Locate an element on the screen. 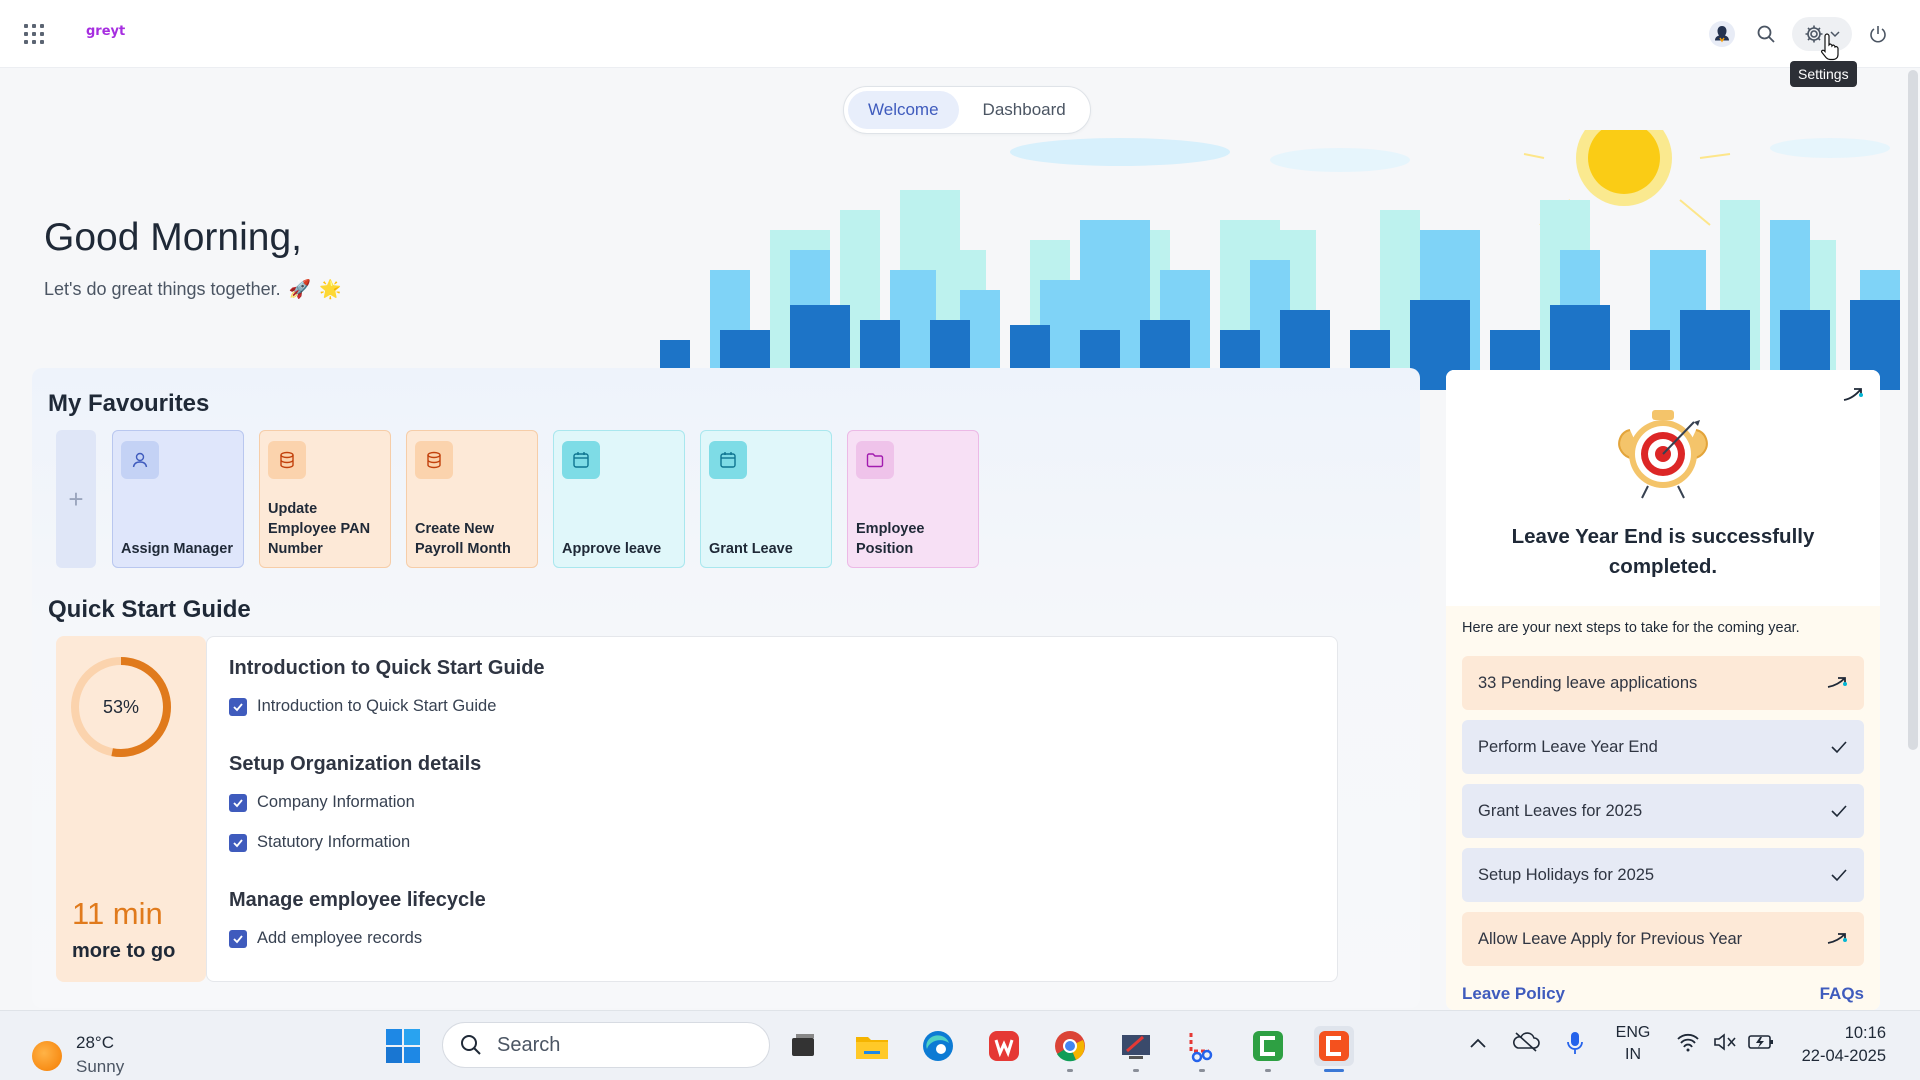  user-icon is located at coordinates (140, 460).